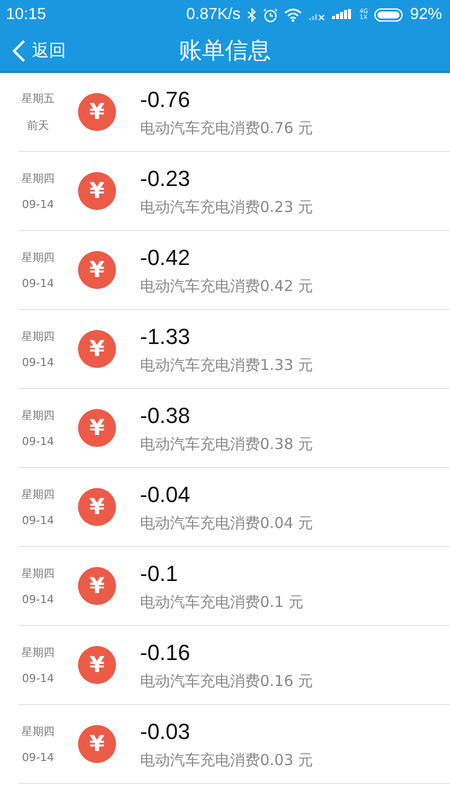 The image size is (450, 800). What do you see at coordinates (166, 179) in the screenshot?
I see `amount: -0.23` at bounding box center [166, 179].